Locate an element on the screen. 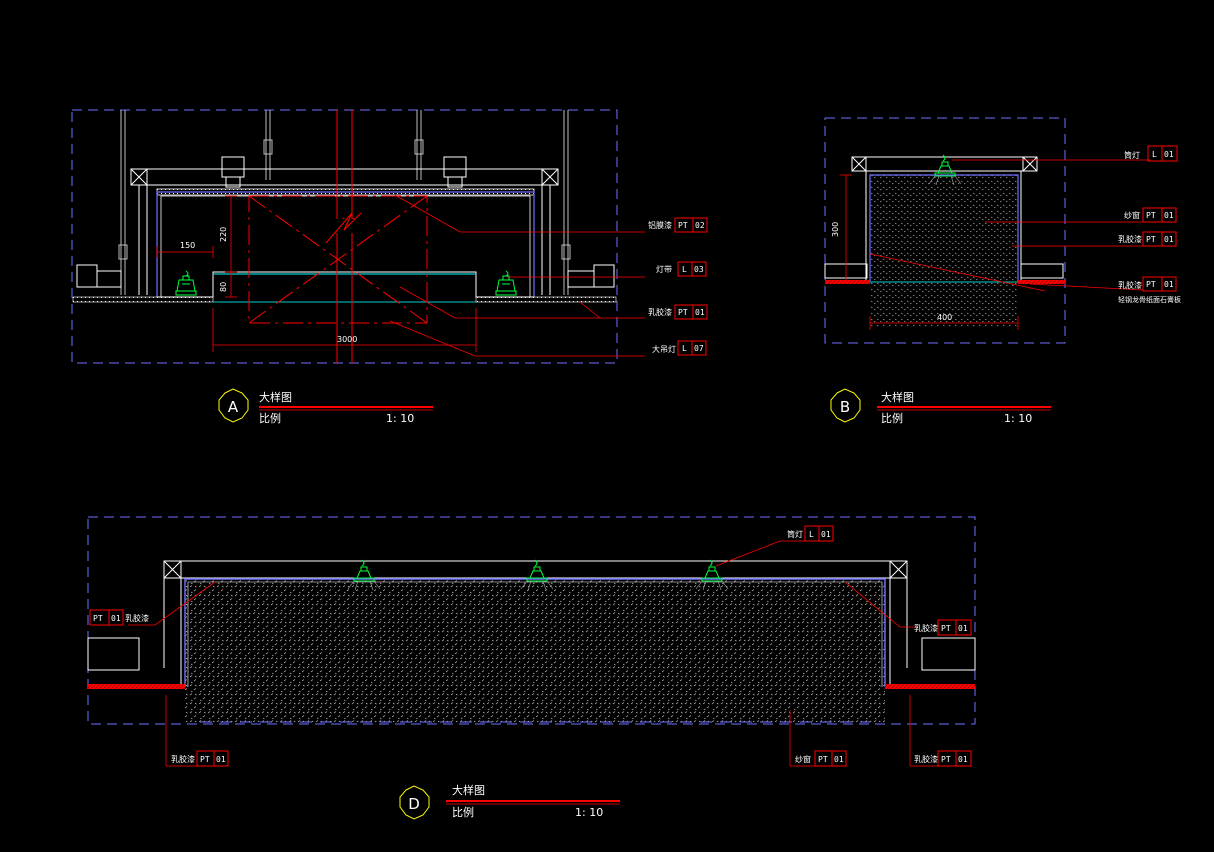 The image size is (1214, 852). detail-a-callout-3: 乳胶漆 PT 01 is located at coordinates (678, 312).